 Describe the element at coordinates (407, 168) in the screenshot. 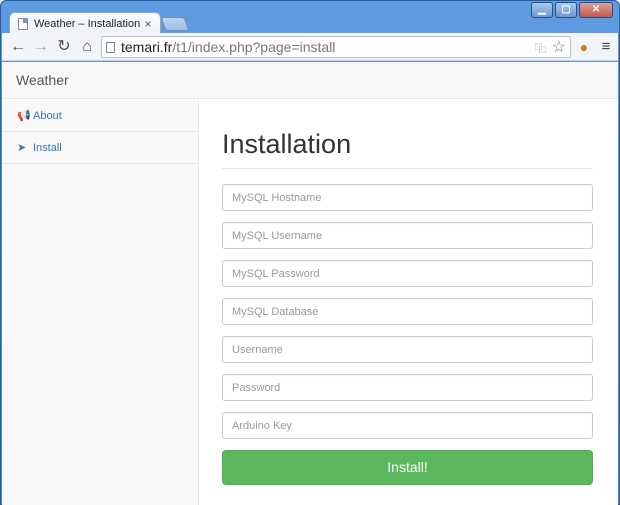

I see `title-divider` at that location.